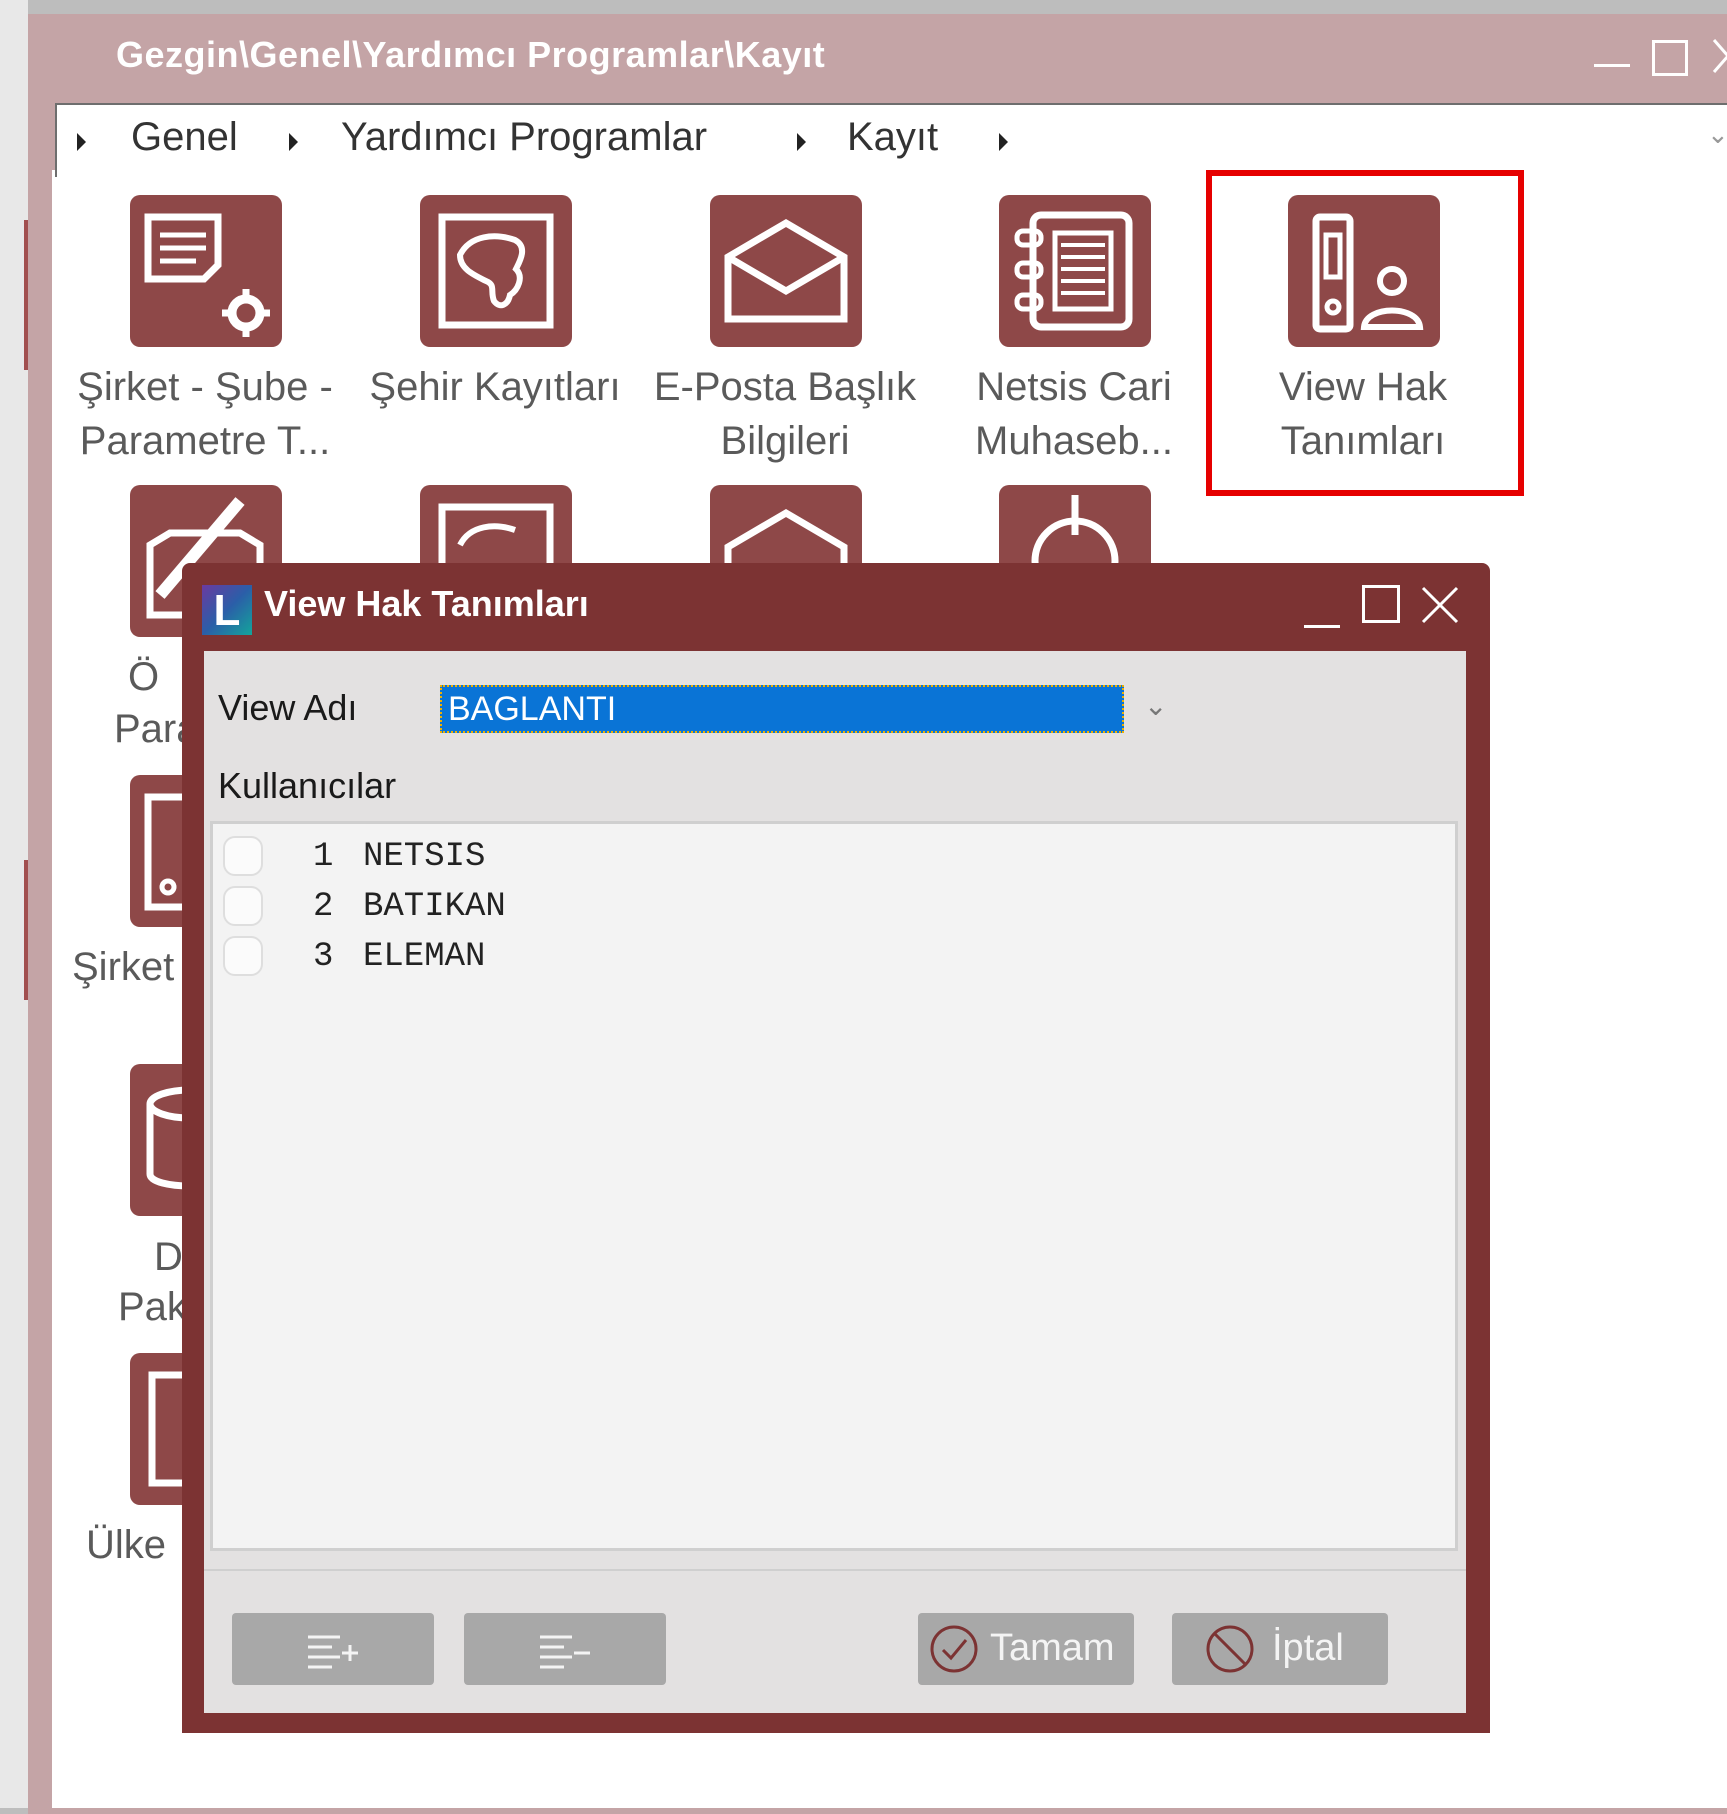 This screenshot has width=1727, height=1814. I want to click on deselect-all-button, so click(565, 1649).